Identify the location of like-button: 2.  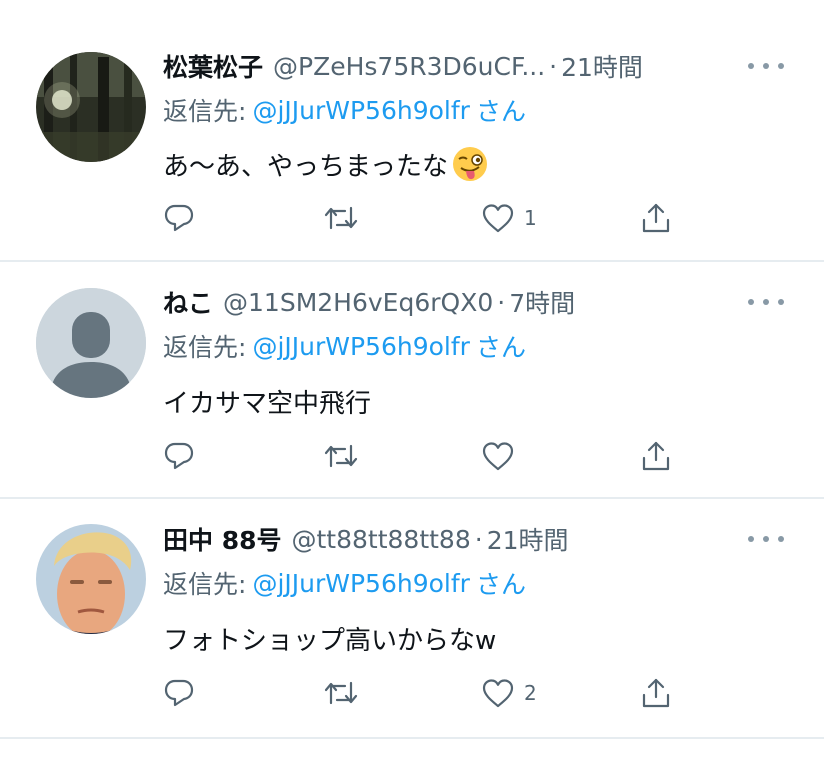
(509, 693).